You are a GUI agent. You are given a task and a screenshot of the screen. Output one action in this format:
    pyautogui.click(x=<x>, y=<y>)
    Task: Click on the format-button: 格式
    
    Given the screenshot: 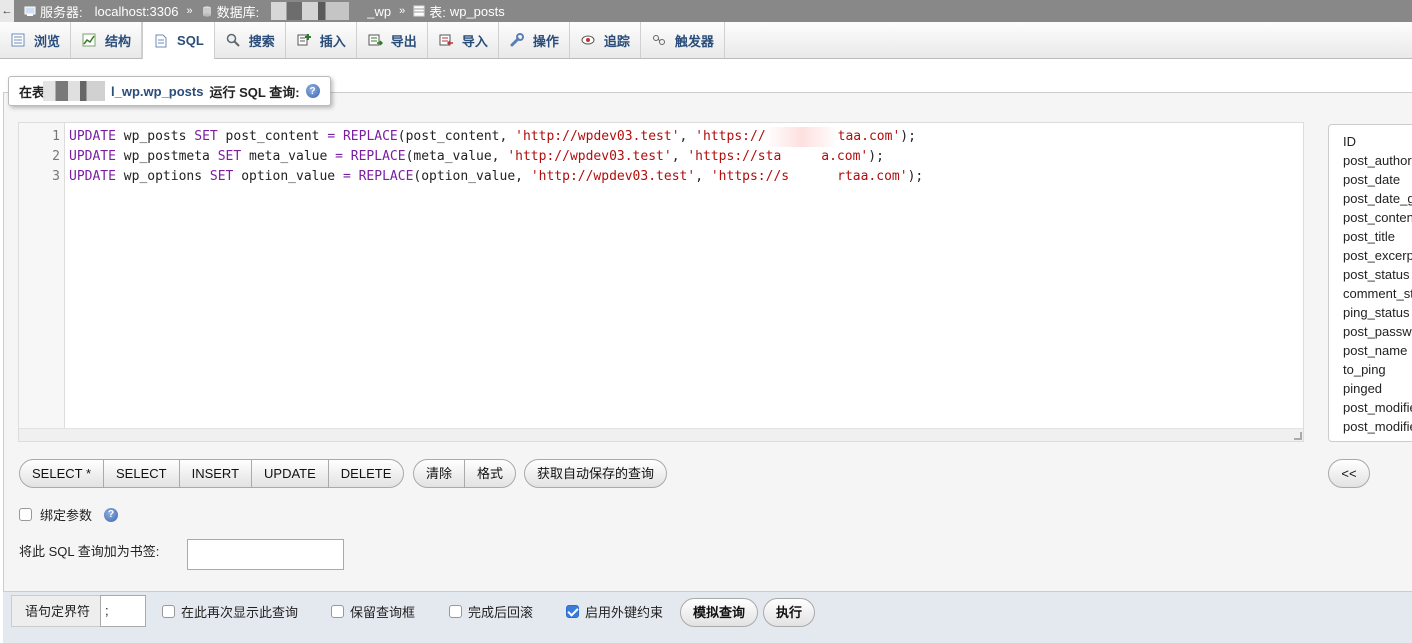 What is the action you would take?
    pyautogui.click(x=490, y=473)
    